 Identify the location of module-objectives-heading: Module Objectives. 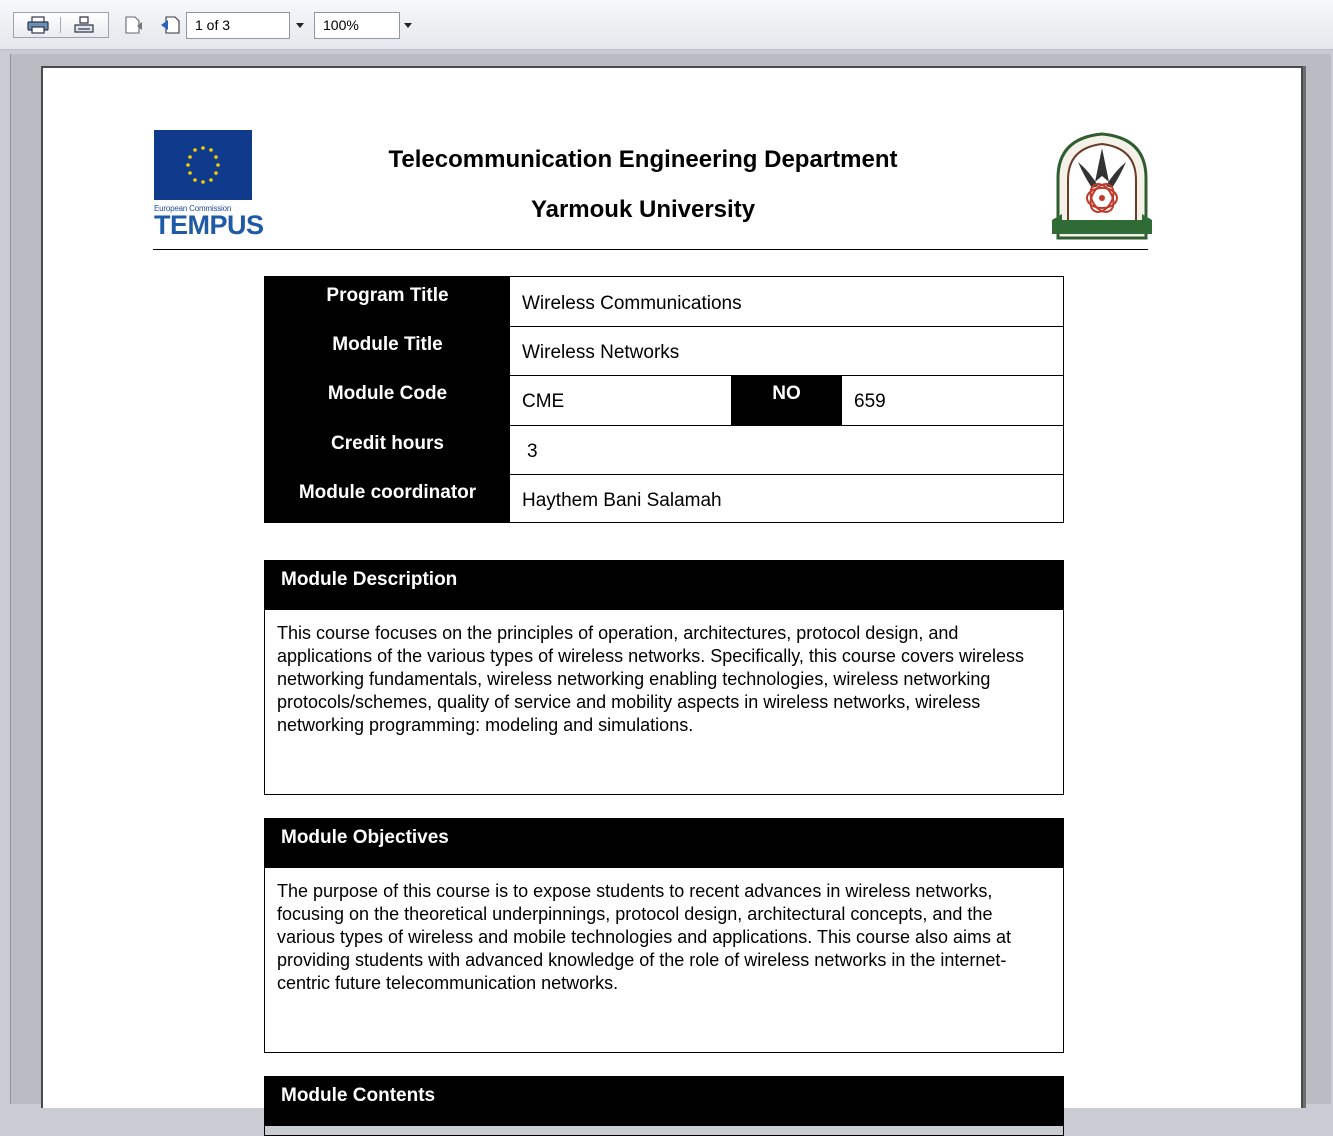
(664, 843).